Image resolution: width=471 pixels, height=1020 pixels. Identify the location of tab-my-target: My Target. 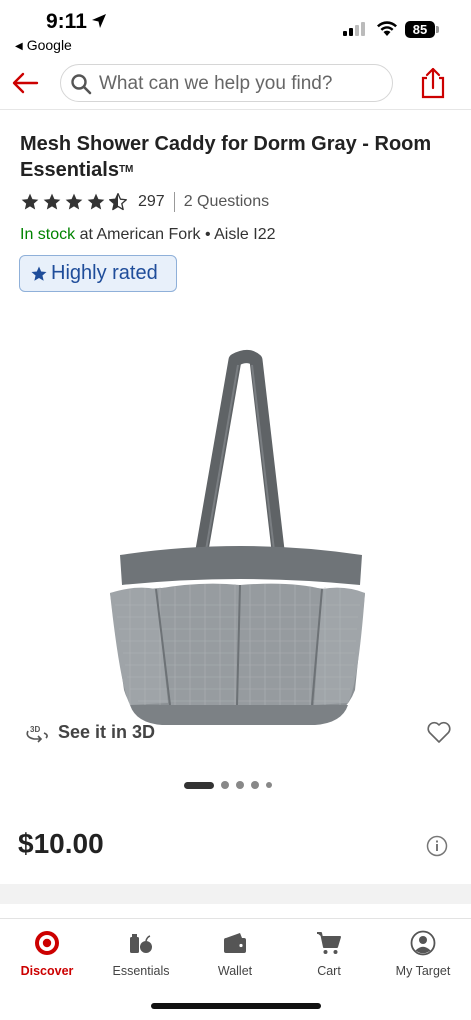
(423, 954).